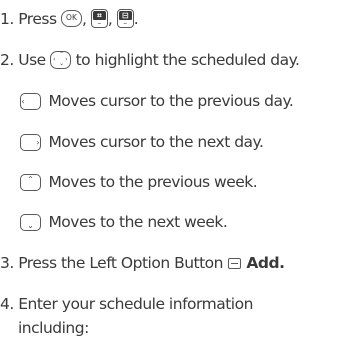 The width and height of the screenshot is (353, 360). I want to click on step-text: Press, so click(37, 19).